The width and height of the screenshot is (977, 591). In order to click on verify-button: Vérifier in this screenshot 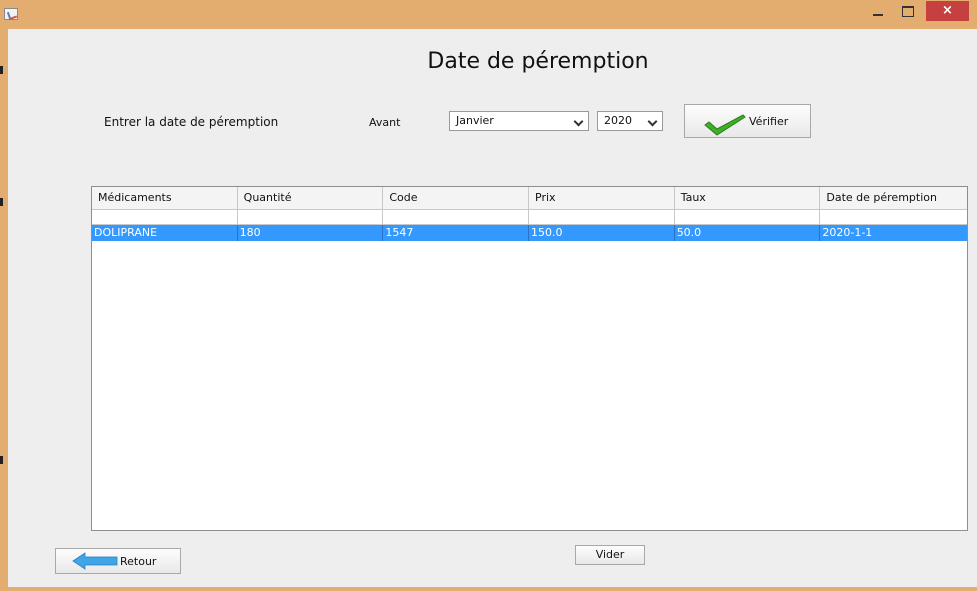, I will do `click(747, 121)`.